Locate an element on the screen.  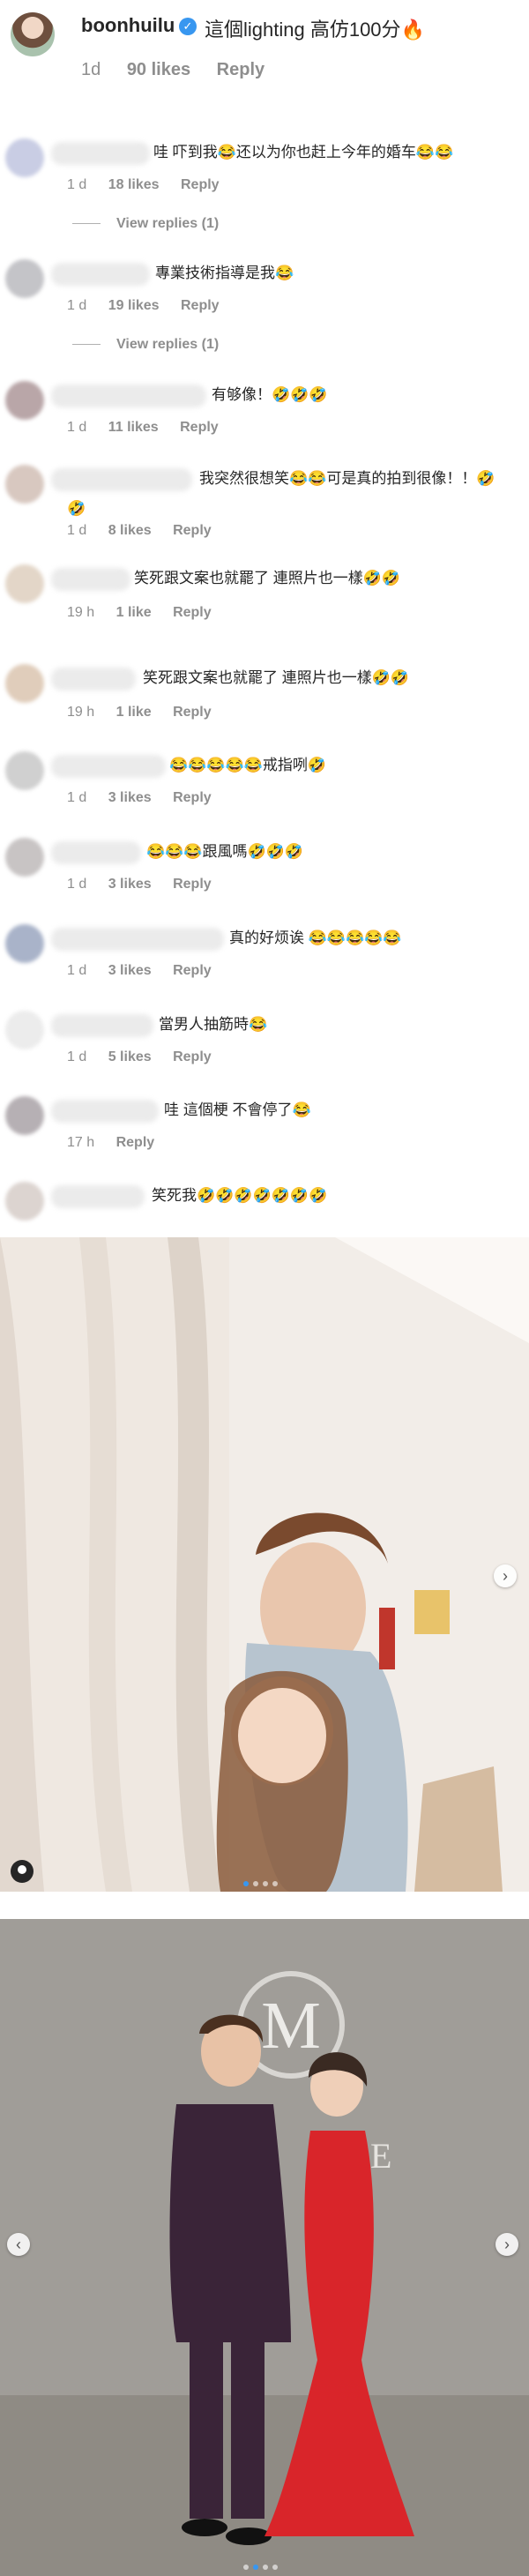
comment-text: 😂😂😂😂😂戒指咧🤣 is located at coordinates (248, 765).